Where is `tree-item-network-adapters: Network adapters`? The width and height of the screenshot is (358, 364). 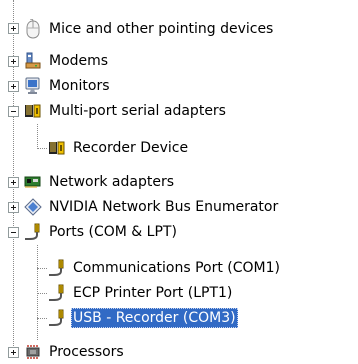 tree-item-network-adapters: Network adapters is located at coordinates (99, 182).